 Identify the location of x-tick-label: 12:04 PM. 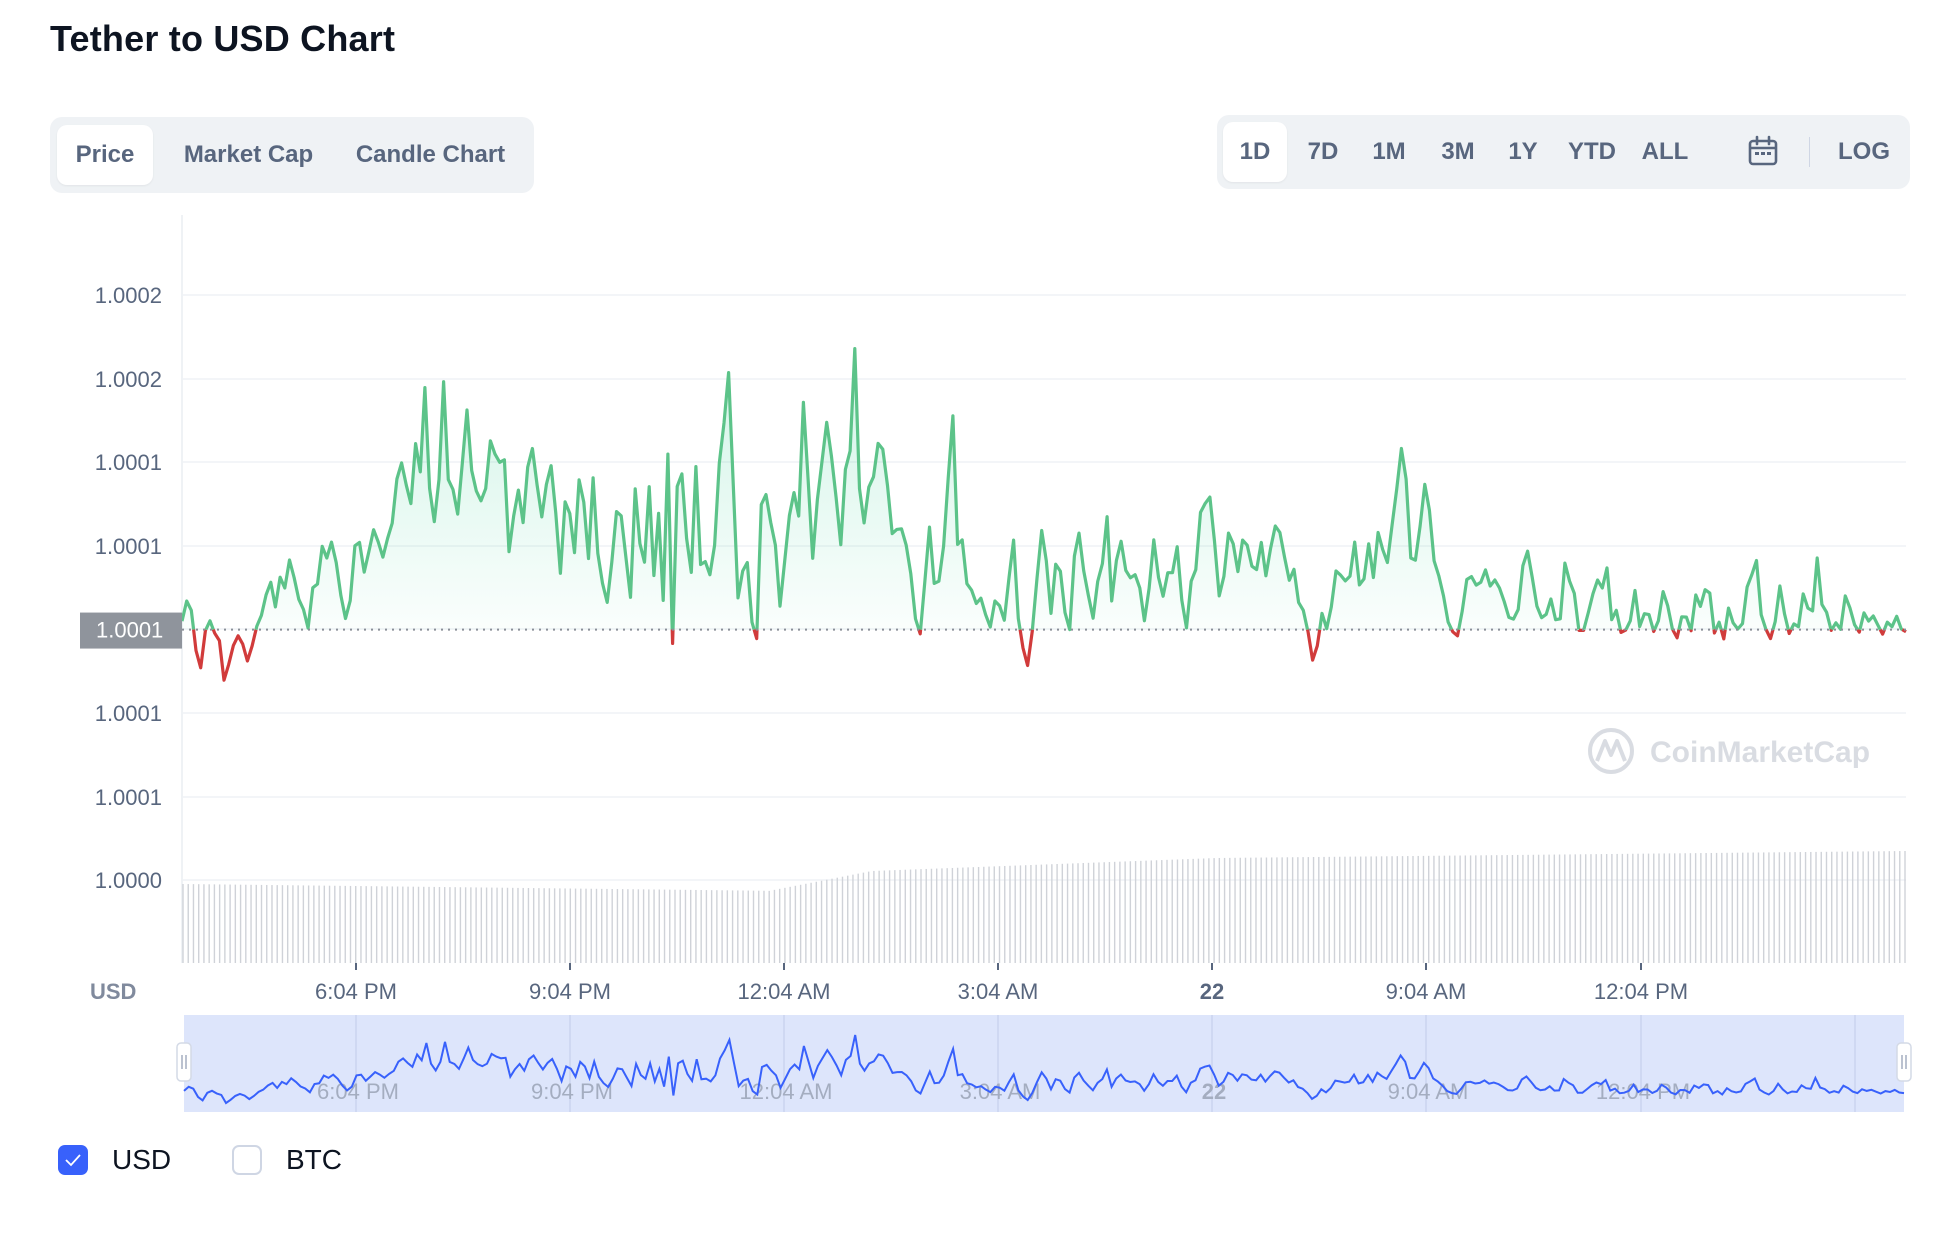
(1641, 991).